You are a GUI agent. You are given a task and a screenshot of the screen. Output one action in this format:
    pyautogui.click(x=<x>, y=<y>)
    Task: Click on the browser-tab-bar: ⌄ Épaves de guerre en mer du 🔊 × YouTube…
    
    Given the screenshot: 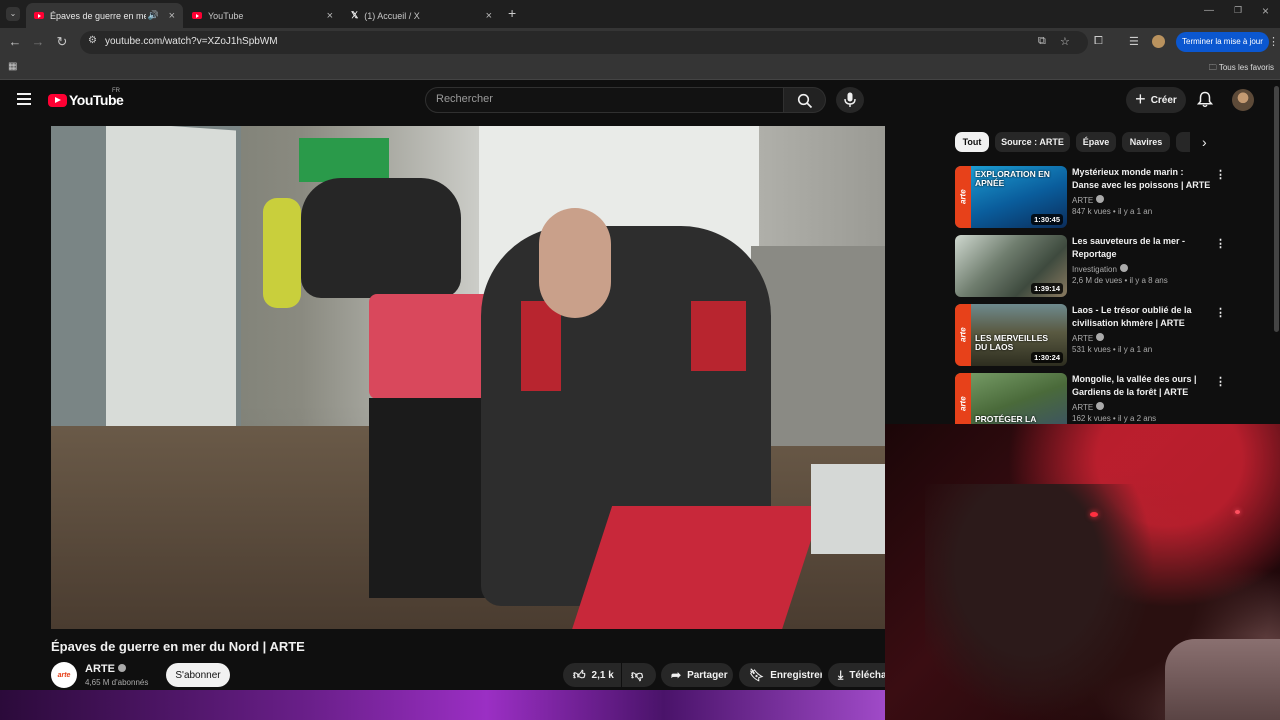 What is the action you would take?
    pyautogui.click(x=640, y=14)
    